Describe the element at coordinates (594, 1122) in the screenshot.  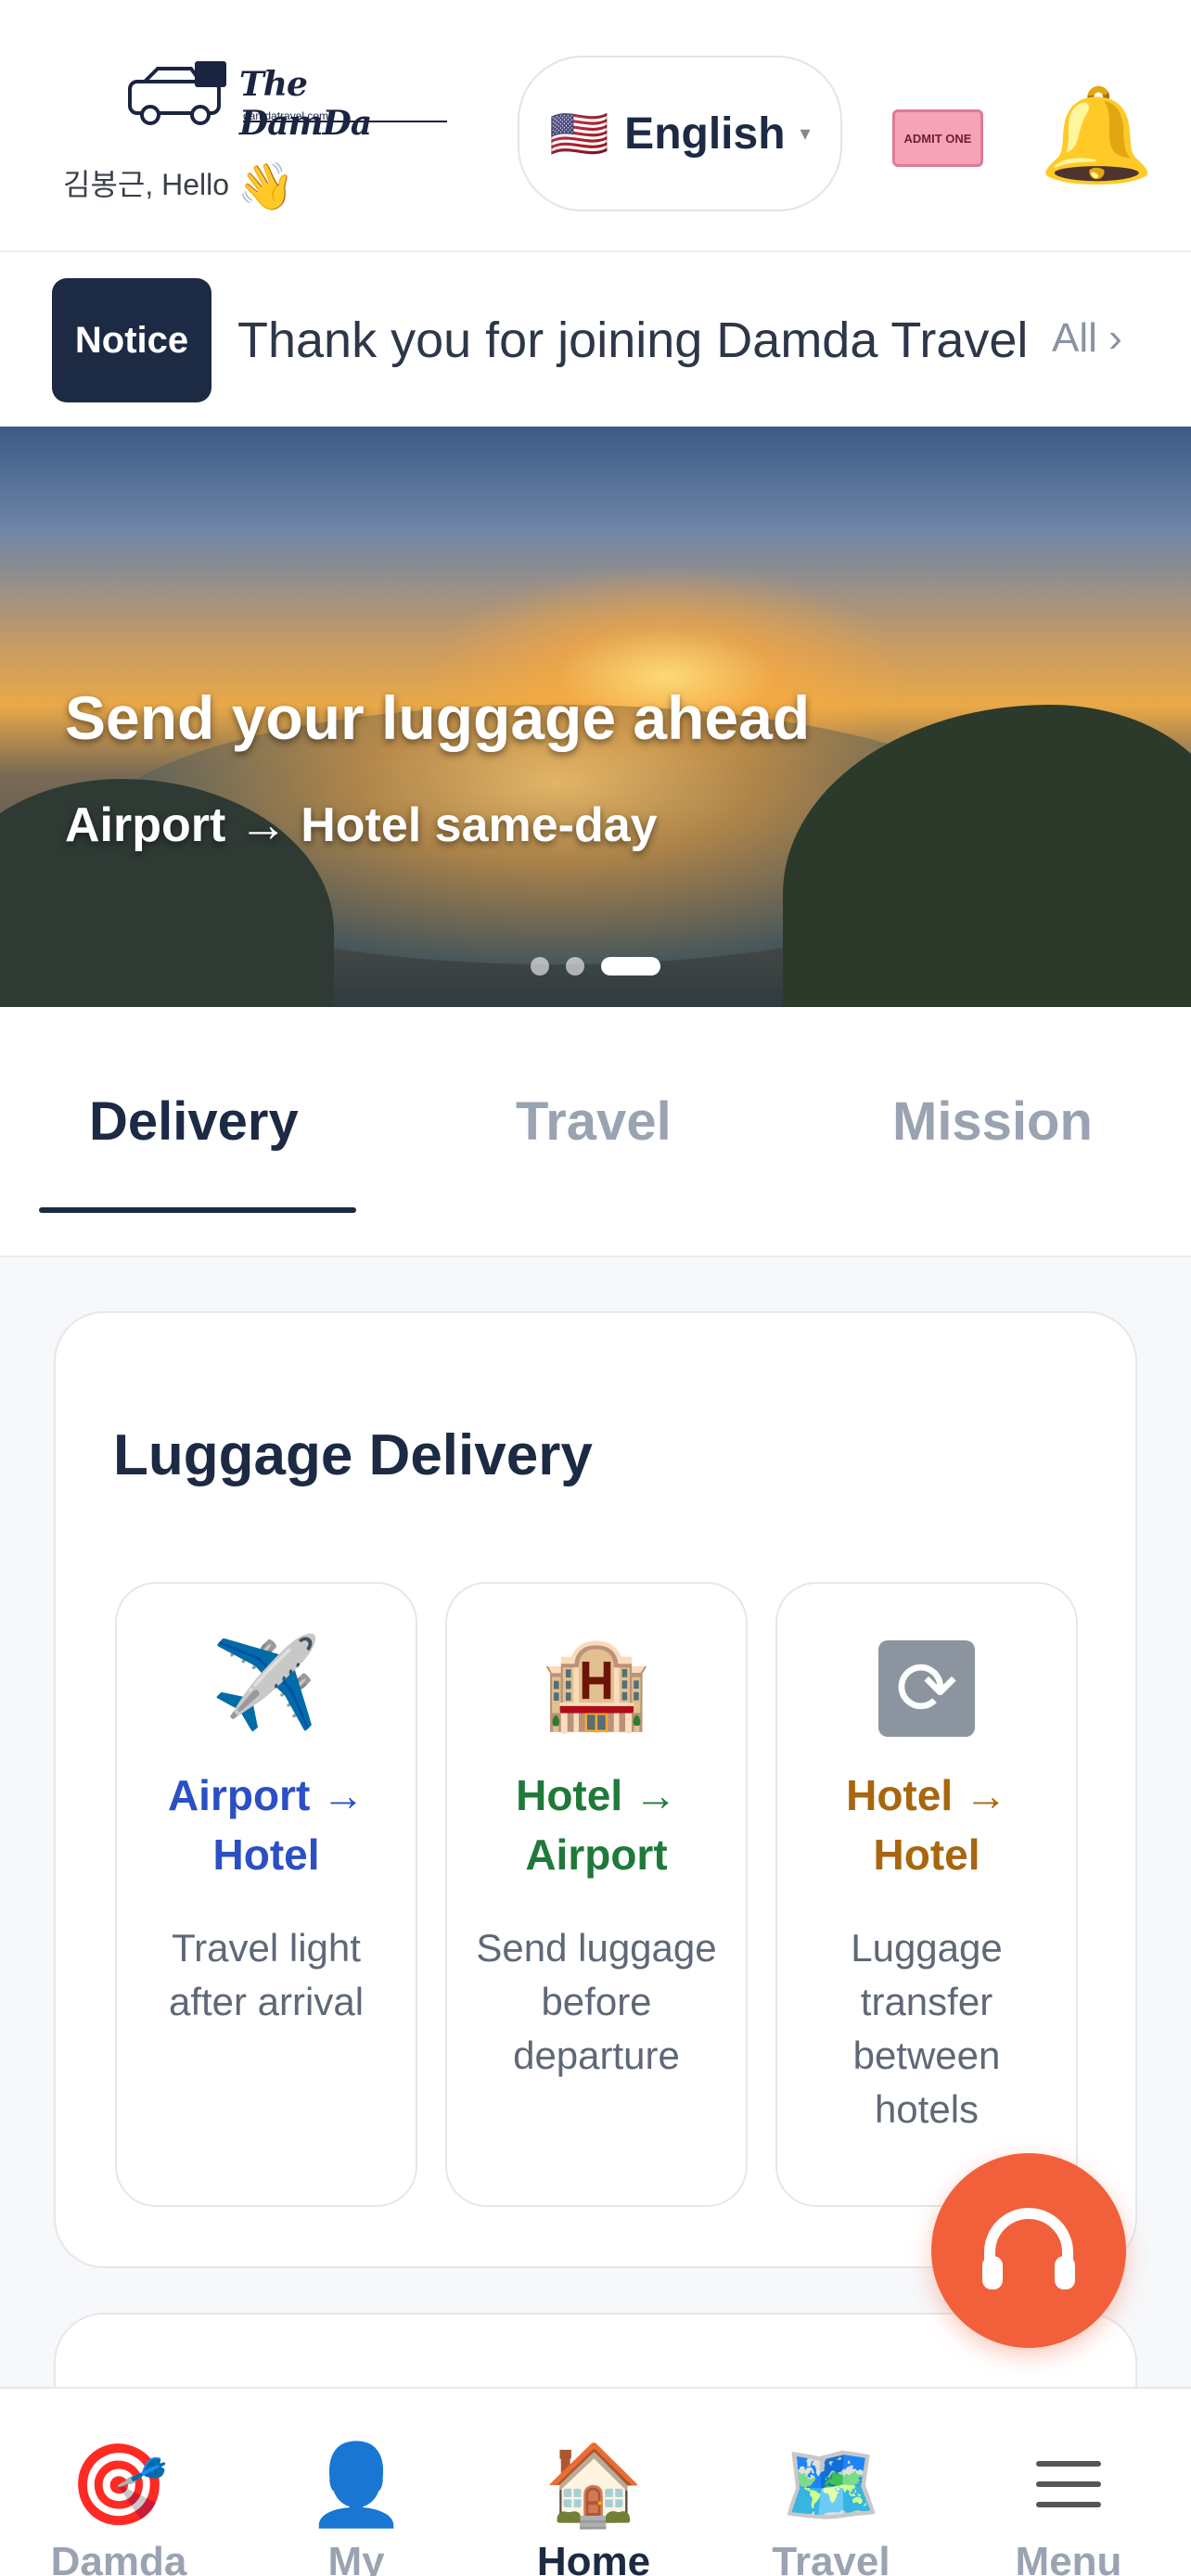
I see `tab-travel: Travel` at that location.